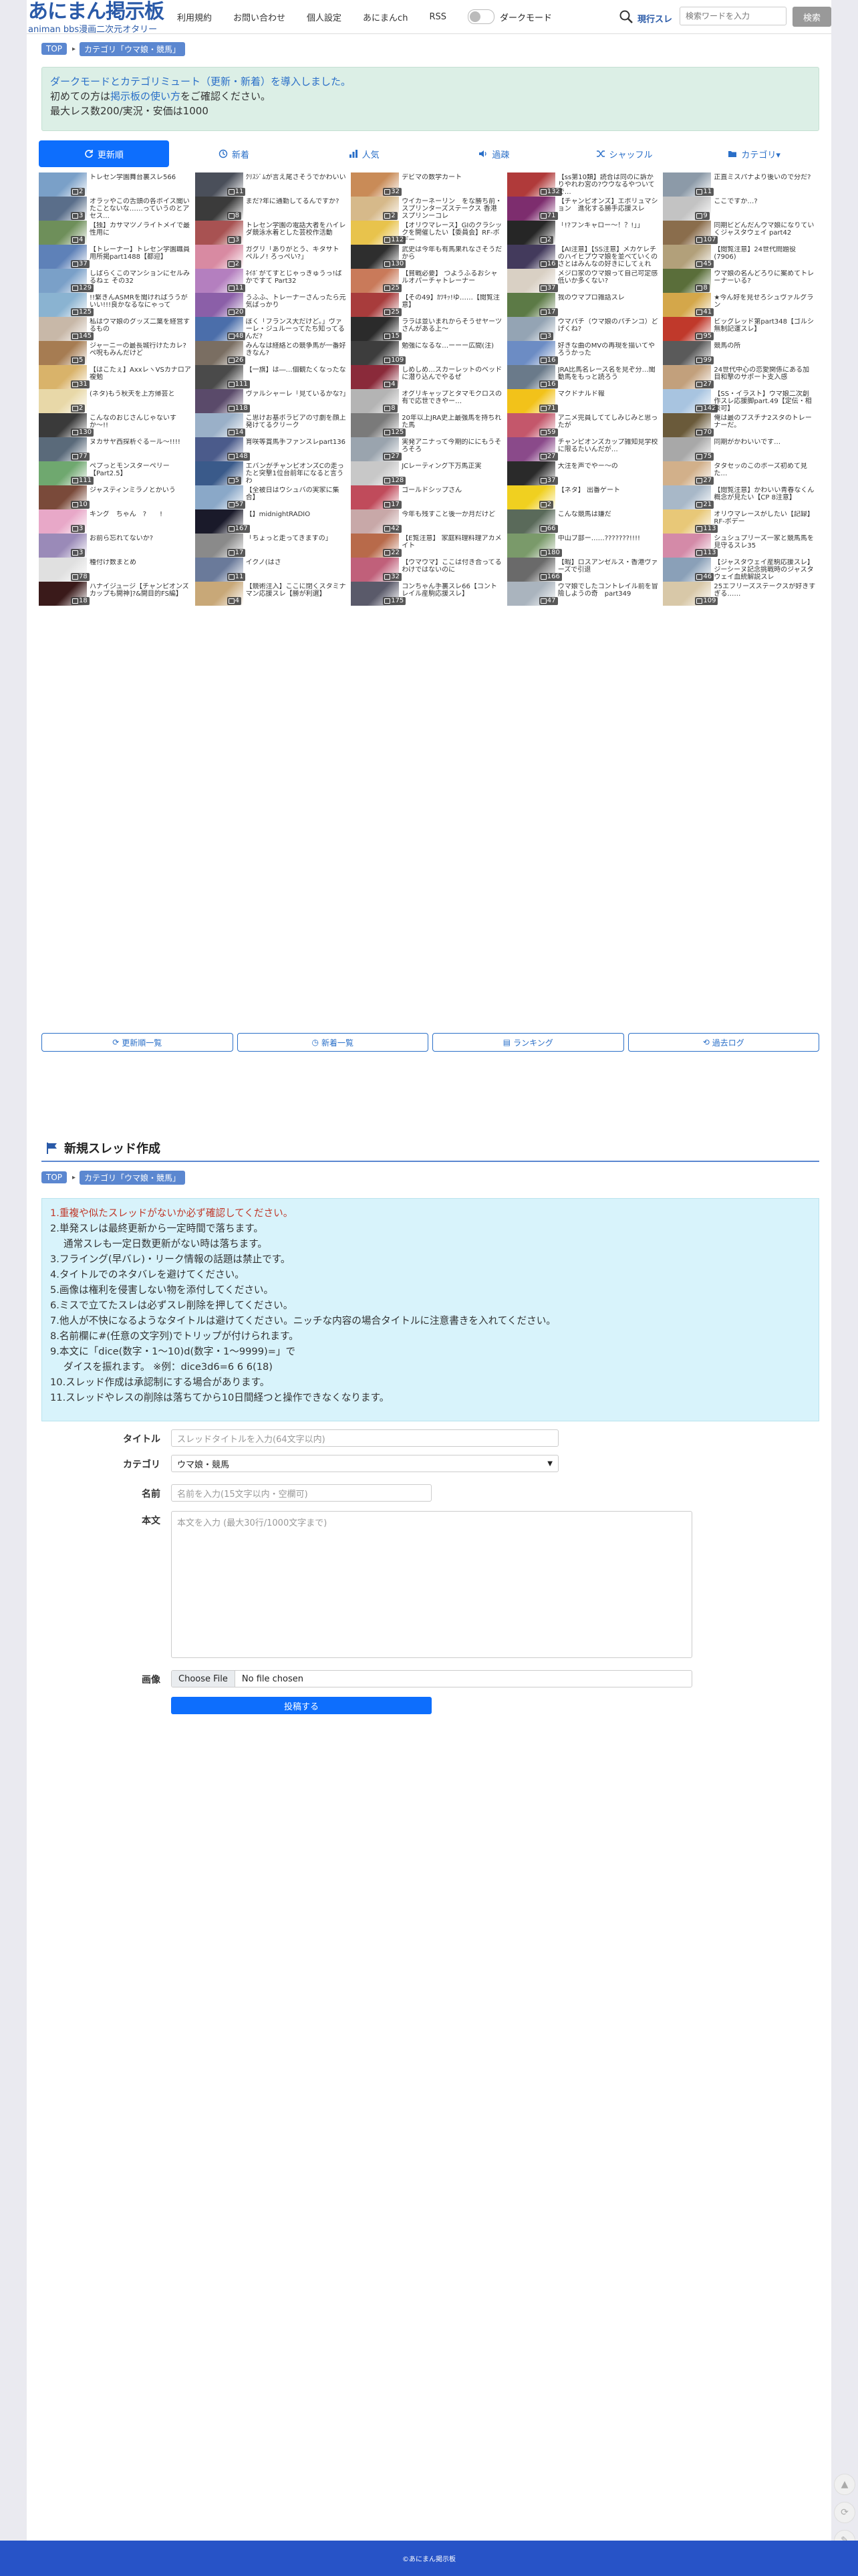 The width and height of the screenshot is (858, 2576). What do you see at coordinates (117, 546) in the screenshot?
I see `thread-item: 3 お前ら忘れてないか?` at bounding box center [117, 546].